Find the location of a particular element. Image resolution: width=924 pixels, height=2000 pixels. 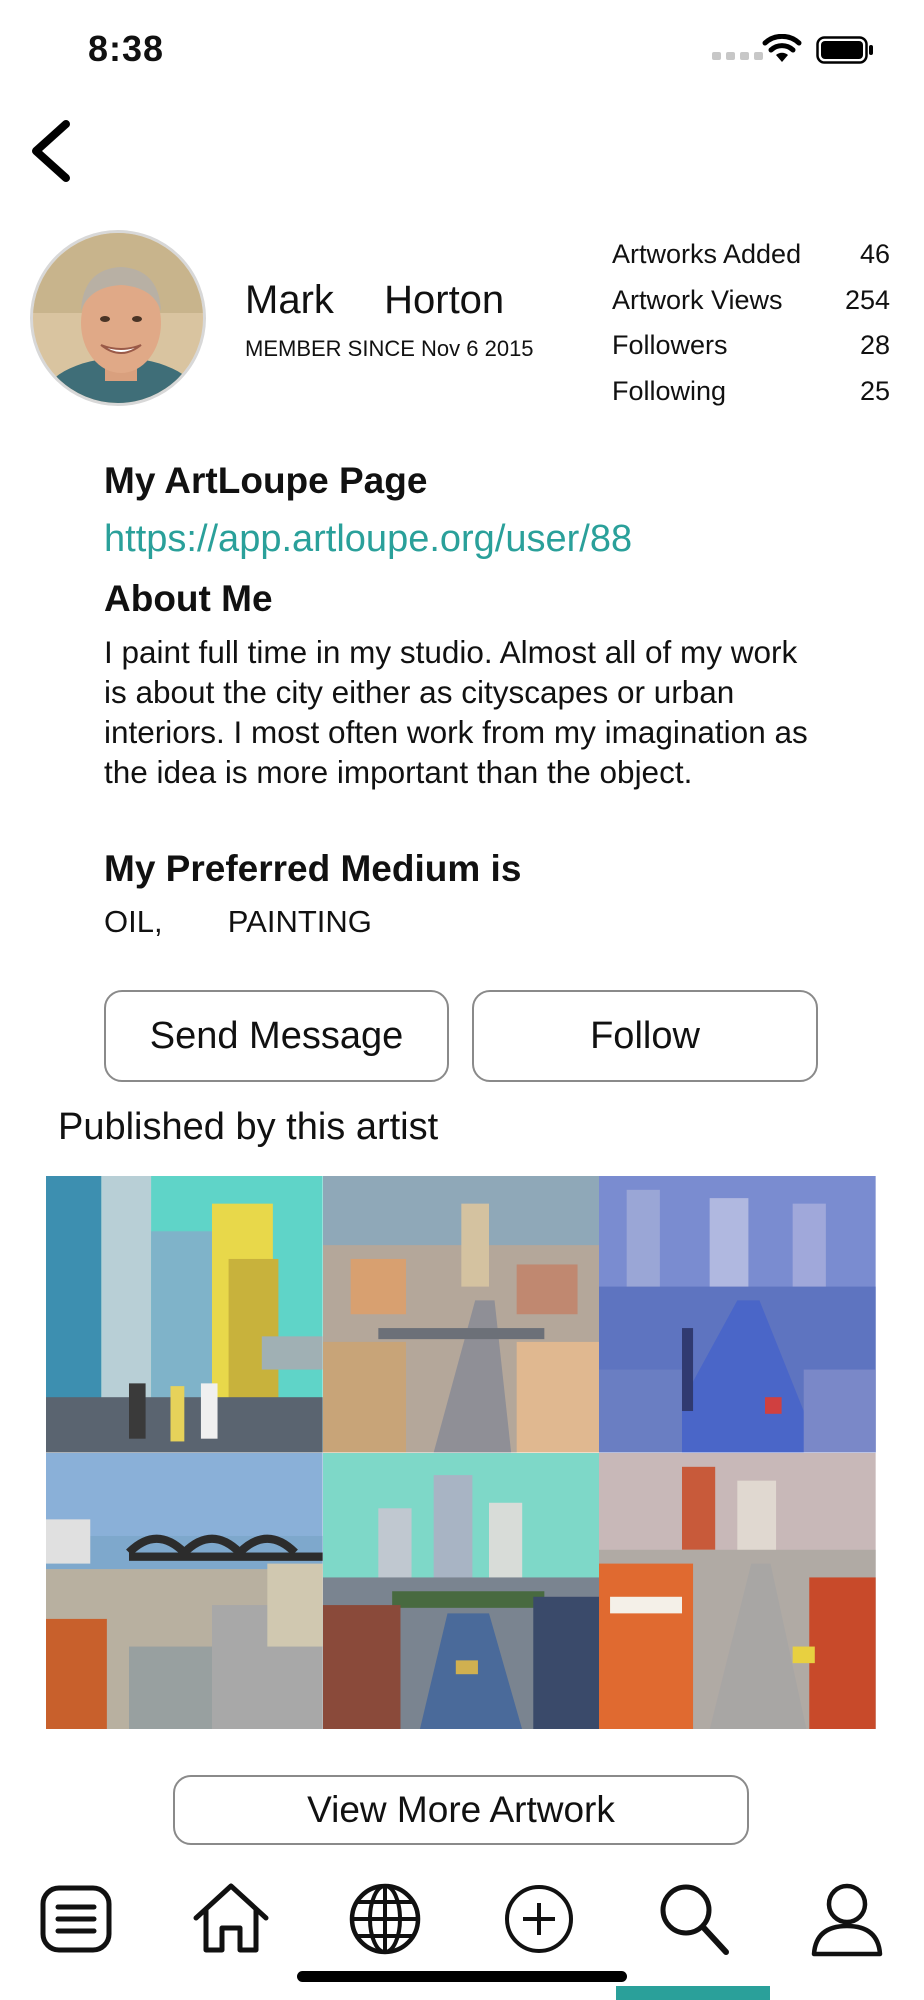

member-since: MEMBER SINCE Nov 6 2015 is located at coordinates (389, 348).